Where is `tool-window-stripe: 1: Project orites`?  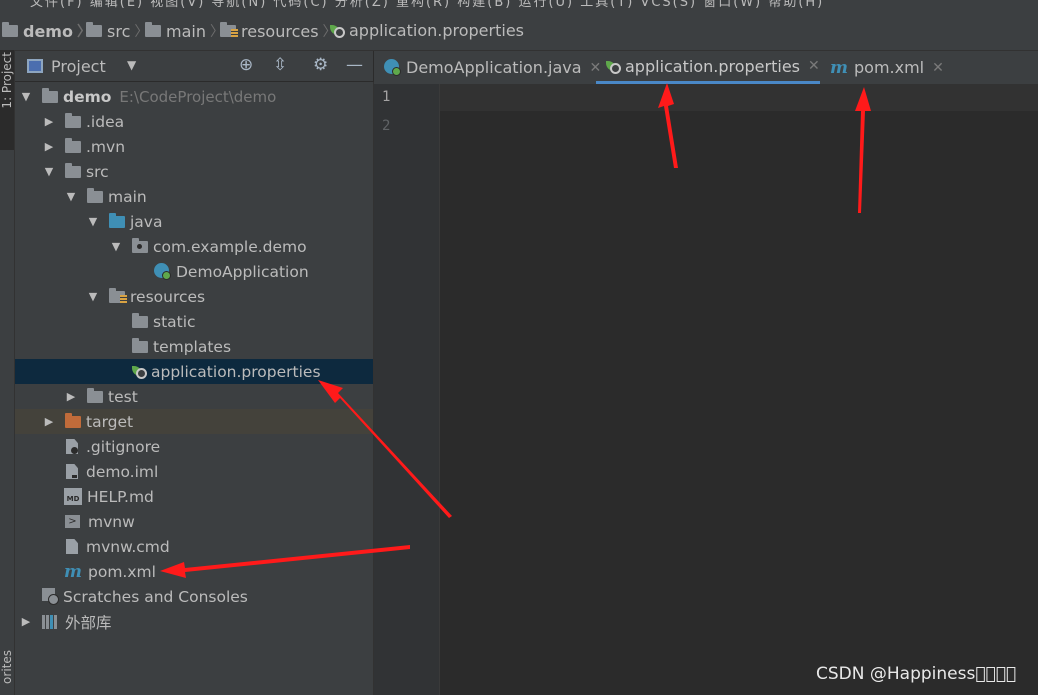 tool-window-stripe: 1: Project orites is located at coordinates (7, 372).